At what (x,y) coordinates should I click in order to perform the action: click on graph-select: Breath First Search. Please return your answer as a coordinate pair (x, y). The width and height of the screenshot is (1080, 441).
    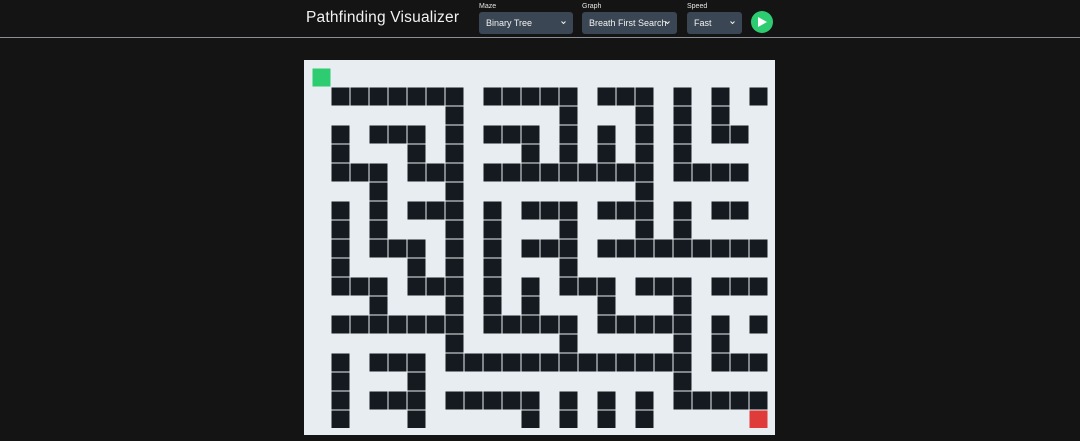
    Looking at the image, I should click on (629, 23).